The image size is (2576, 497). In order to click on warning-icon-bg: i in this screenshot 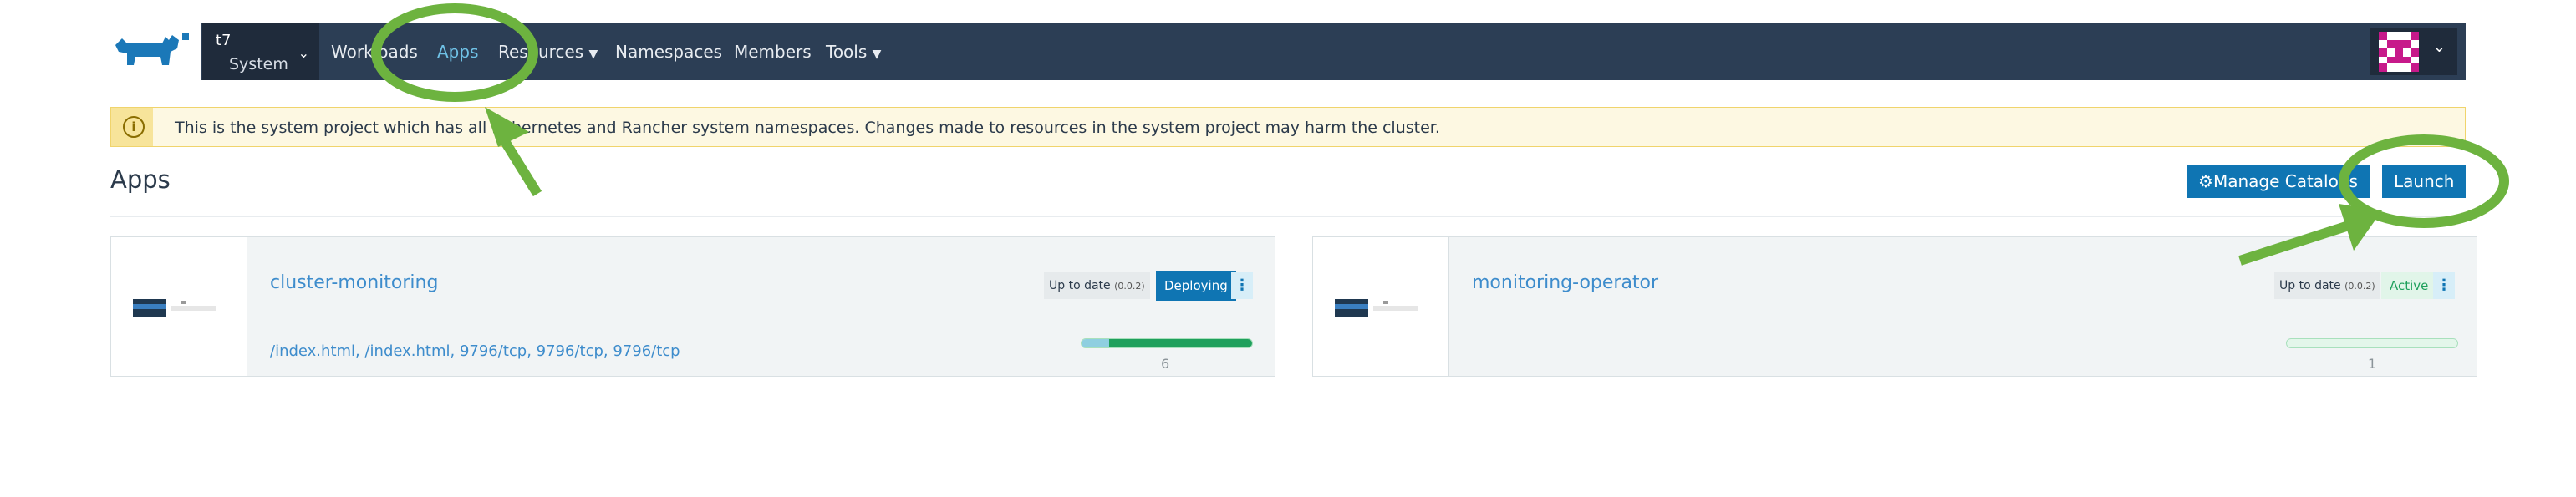, I will do `click(132, 127)`.